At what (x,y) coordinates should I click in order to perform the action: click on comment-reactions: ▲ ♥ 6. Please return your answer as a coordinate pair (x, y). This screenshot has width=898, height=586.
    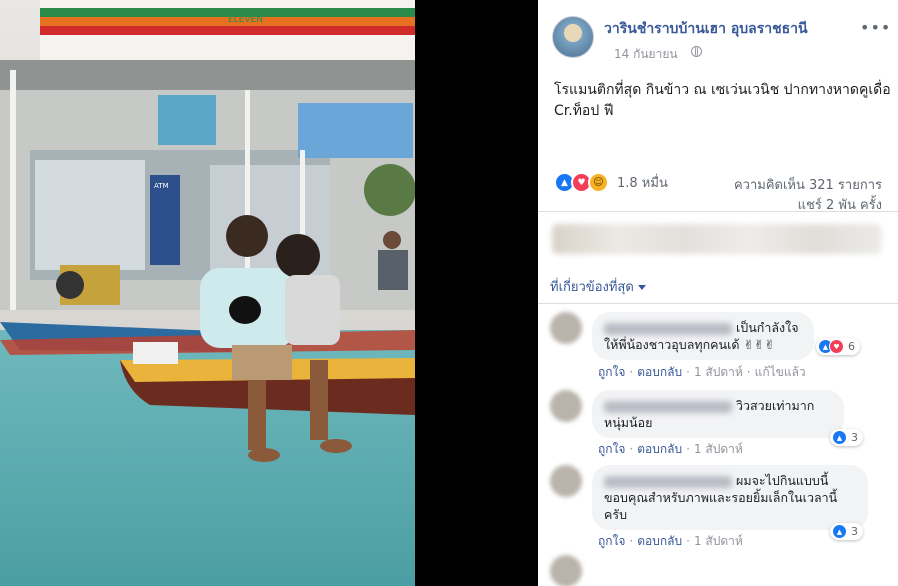
    Looking at the image, I should click on (838, 346).